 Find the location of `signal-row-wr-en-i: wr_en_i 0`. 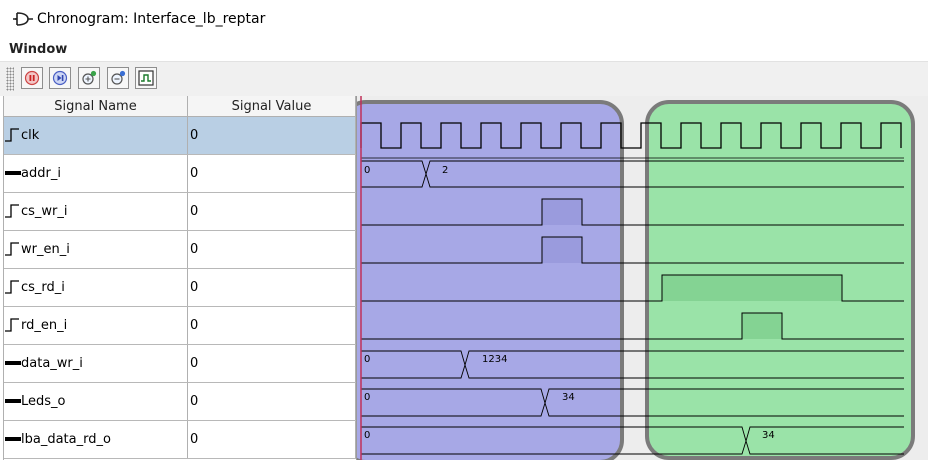

signal-row-wr-en-i: wr_en_i 0 is located at coordinates (180, 250).